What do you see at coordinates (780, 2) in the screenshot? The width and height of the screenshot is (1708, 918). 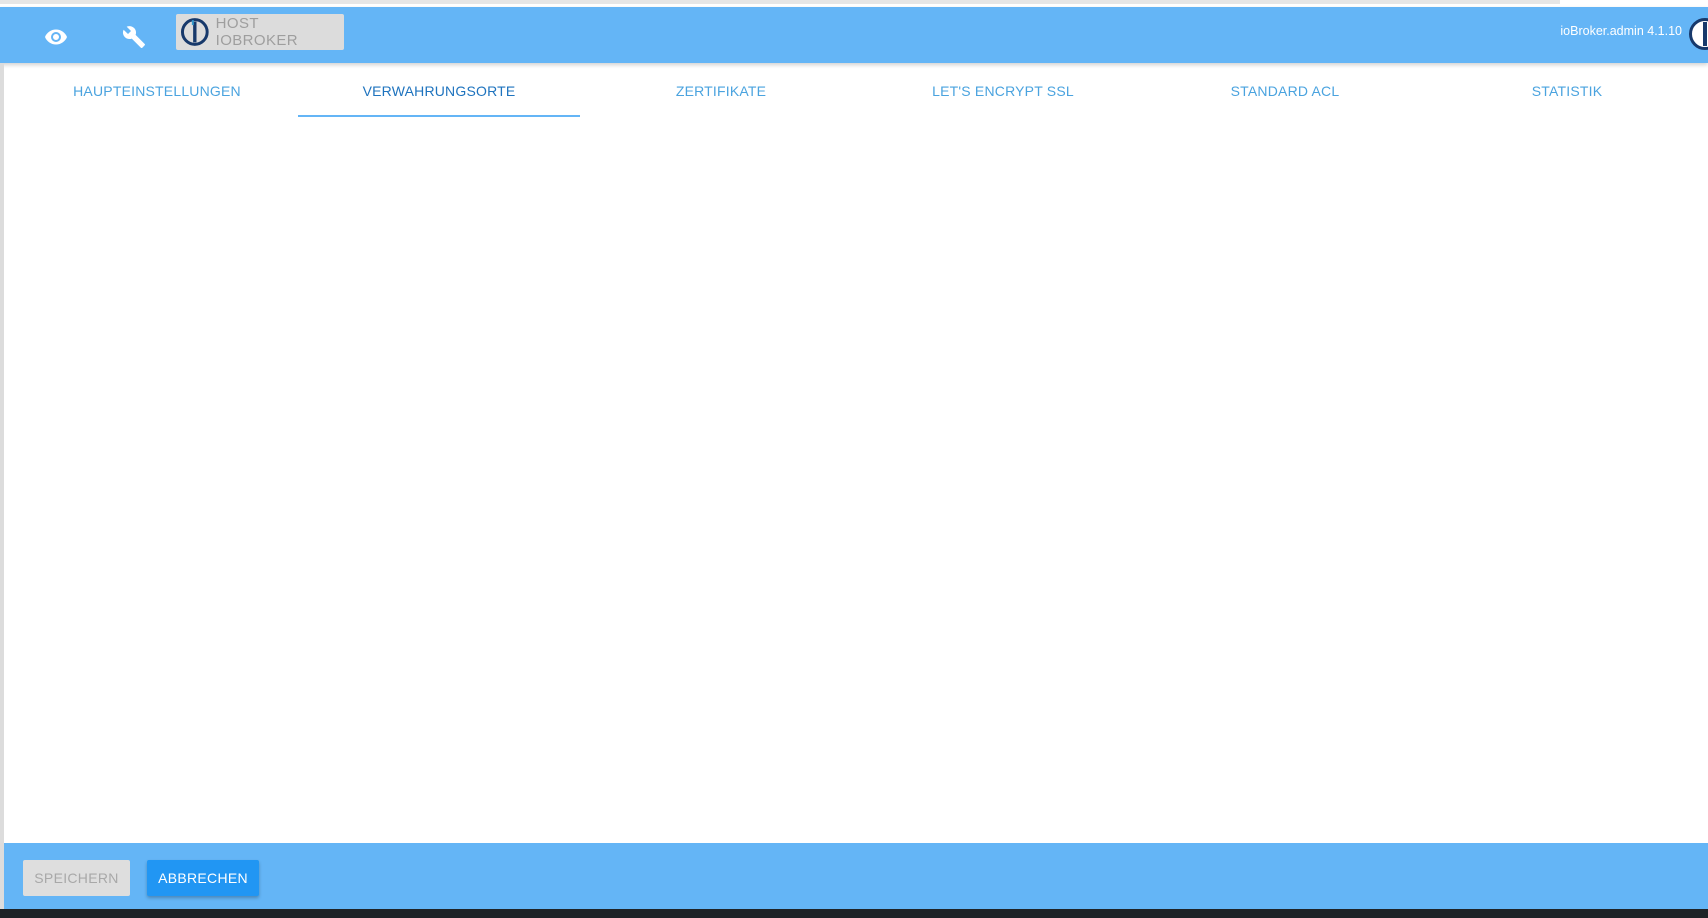 I see `top-scrollbar-track` at bounding box center [780, 2].